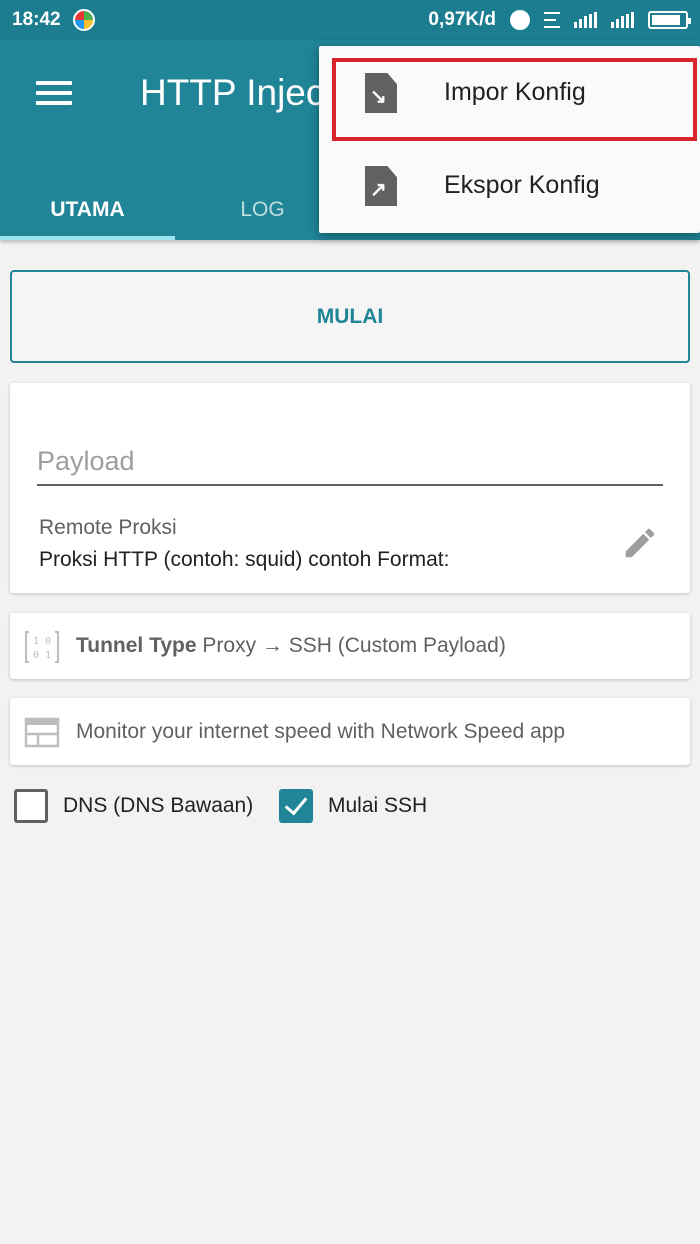 This screenshot has width=700, height=1244. Describe the element at coordinates (354, 645) in the screenshot. I see `tunnel-type-value: Proxy → SSH (Custom Payload)` at that location.